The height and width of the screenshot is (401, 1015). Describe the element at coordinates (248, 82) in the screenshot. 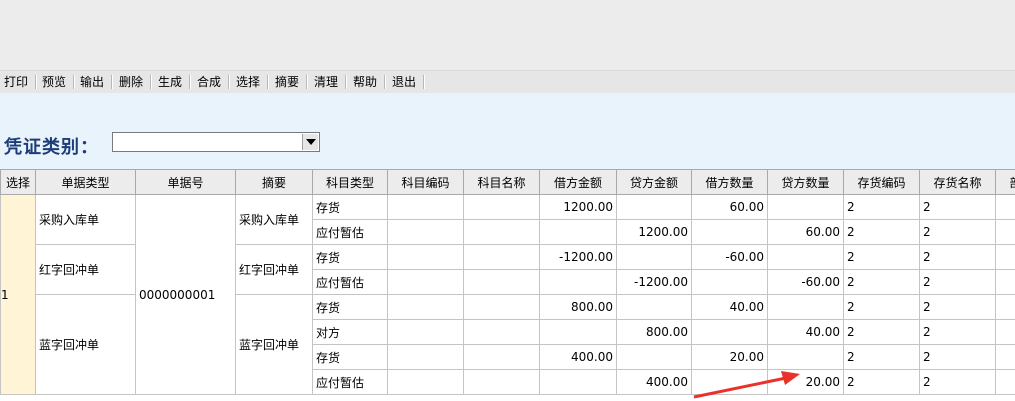

I see `toolbar-select-button: 选择` at that location.